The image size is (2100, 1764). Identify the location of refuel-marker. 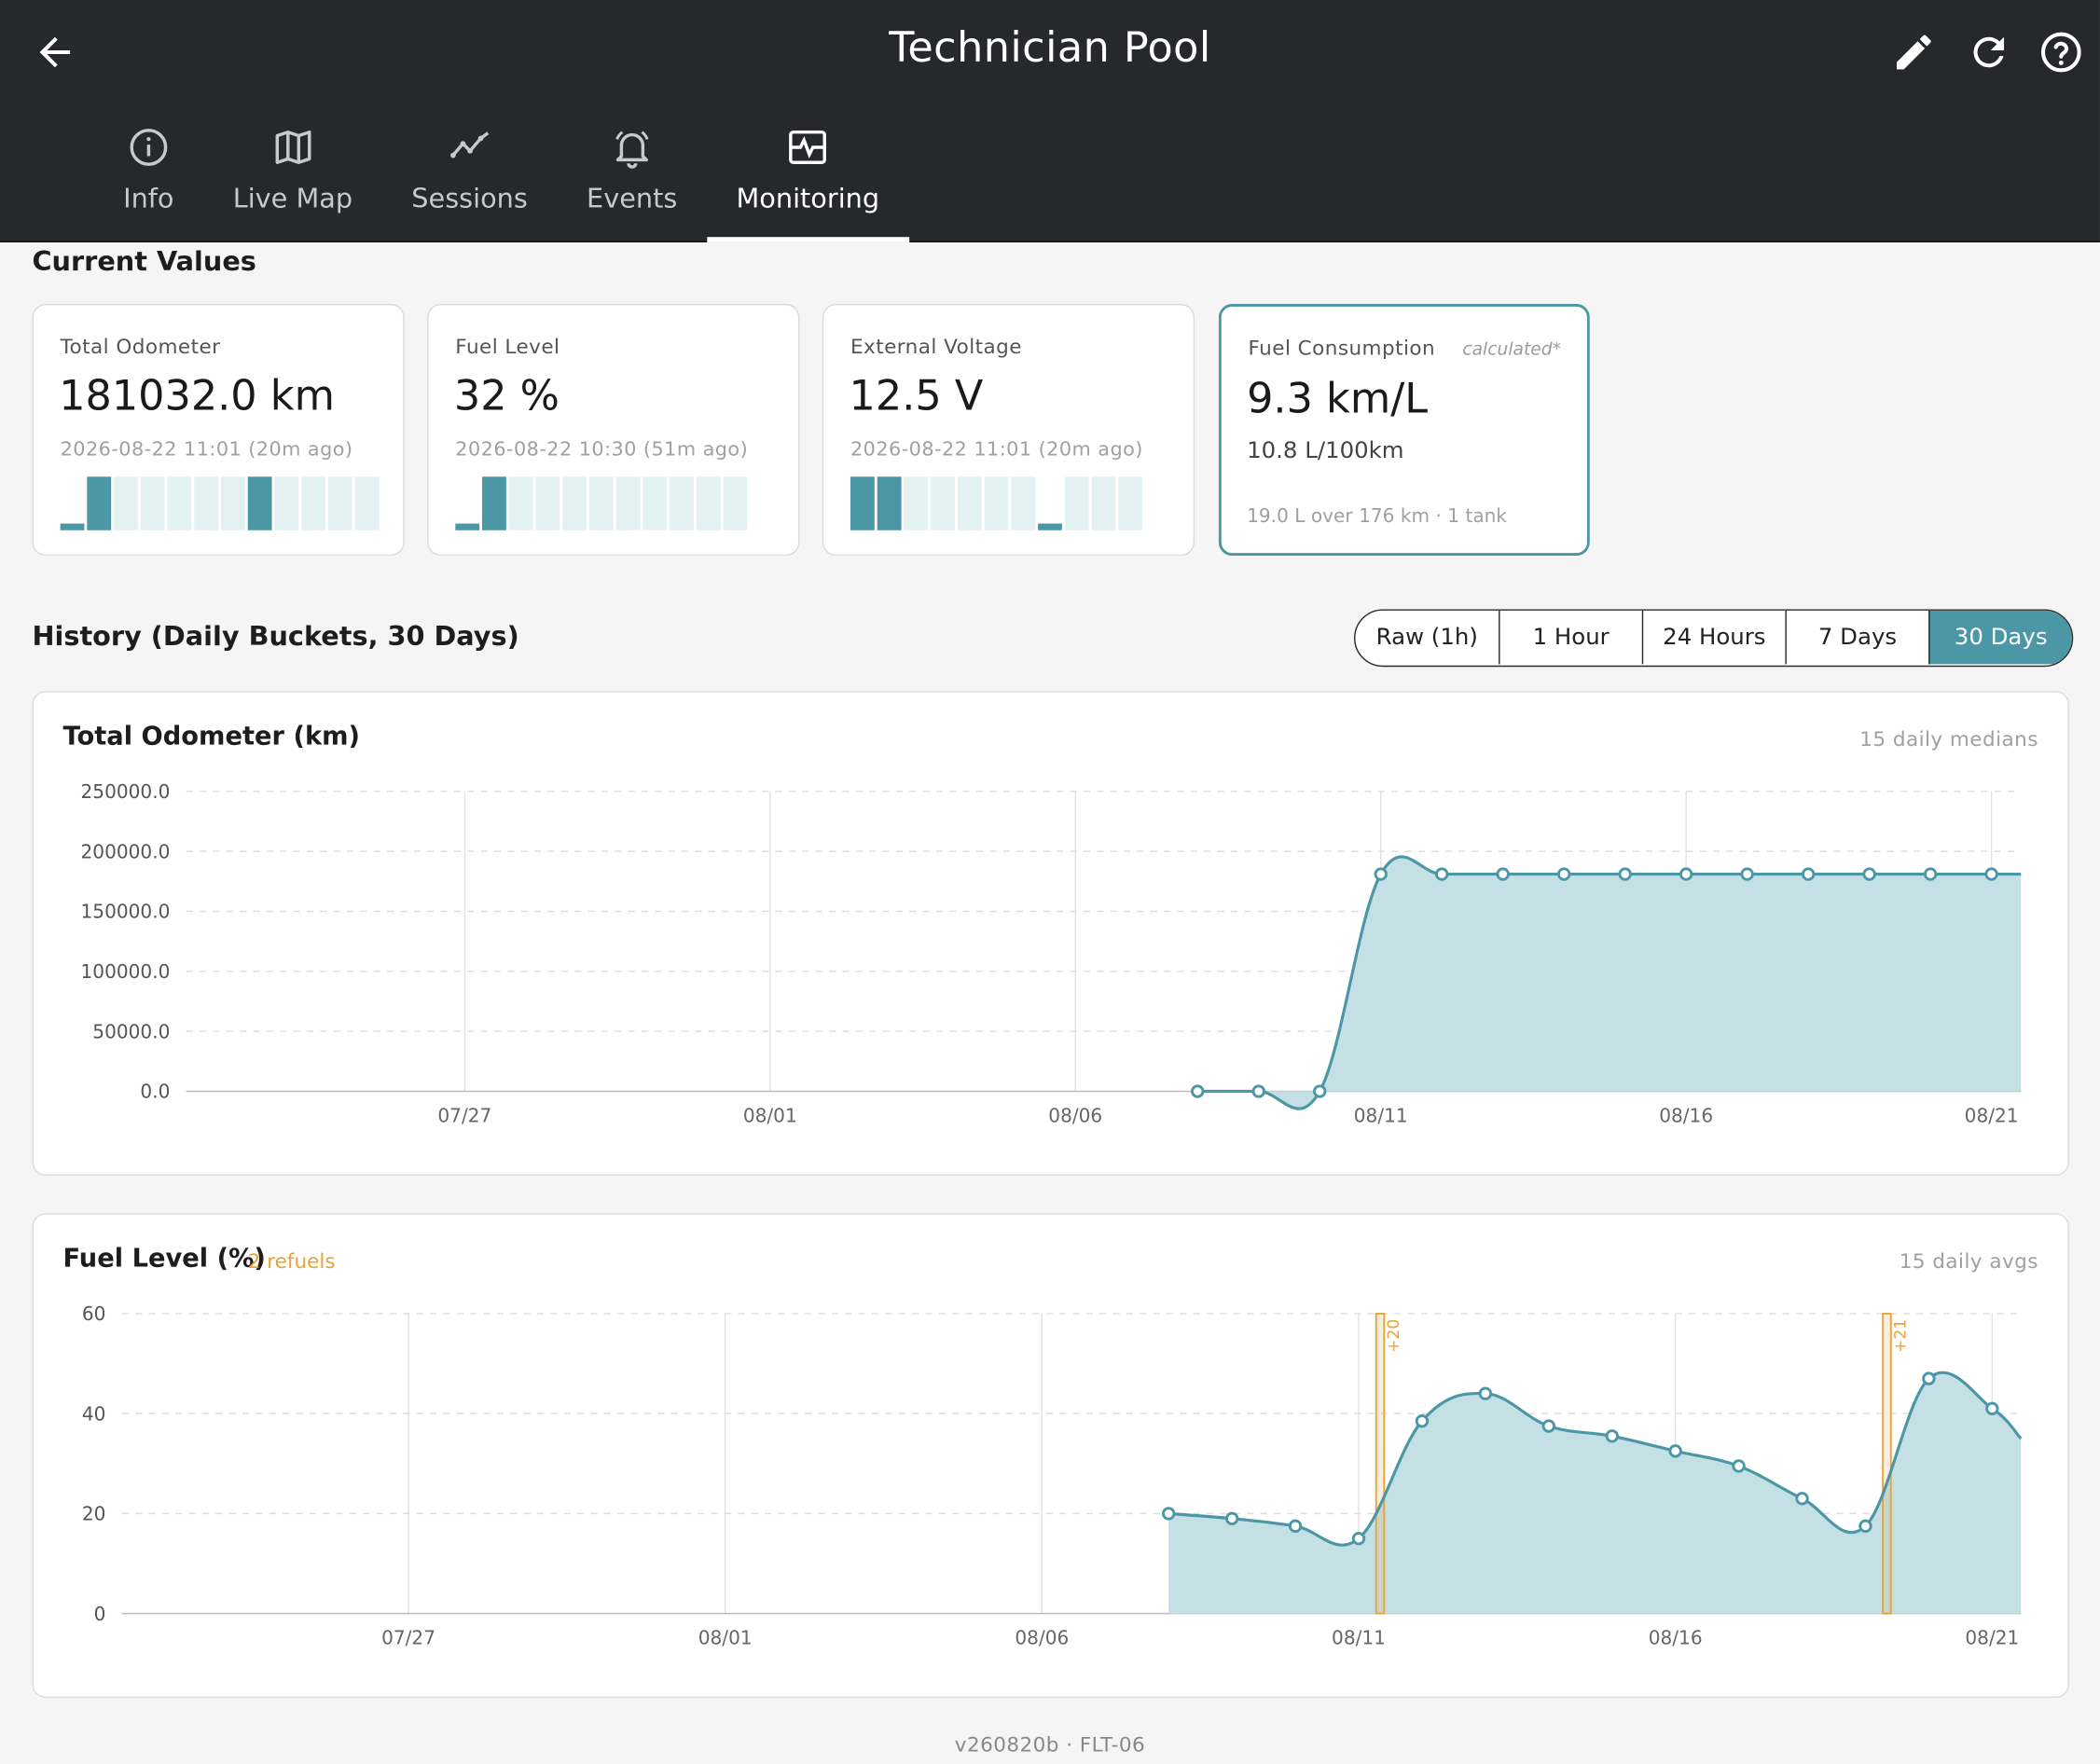
(1381, 1463).